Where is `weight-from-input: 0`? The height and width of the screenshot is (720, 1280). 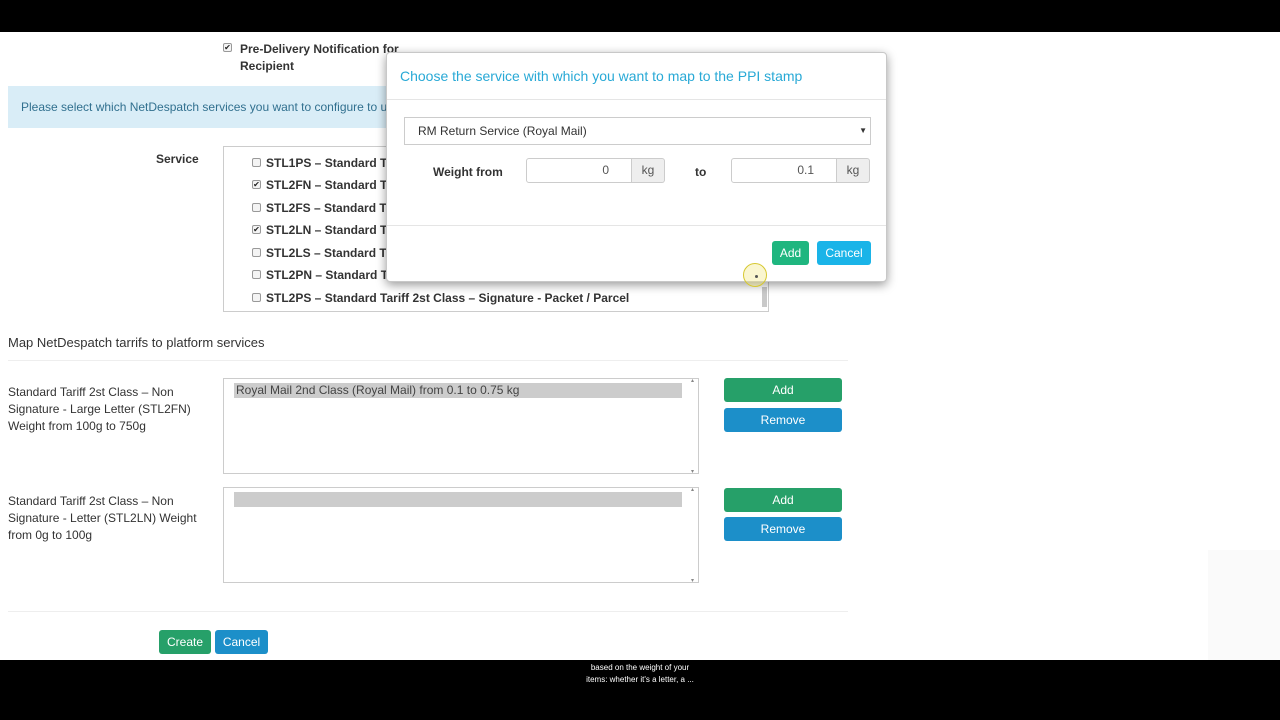 weight-from-input: 0 is located at coordinates (579, 170).